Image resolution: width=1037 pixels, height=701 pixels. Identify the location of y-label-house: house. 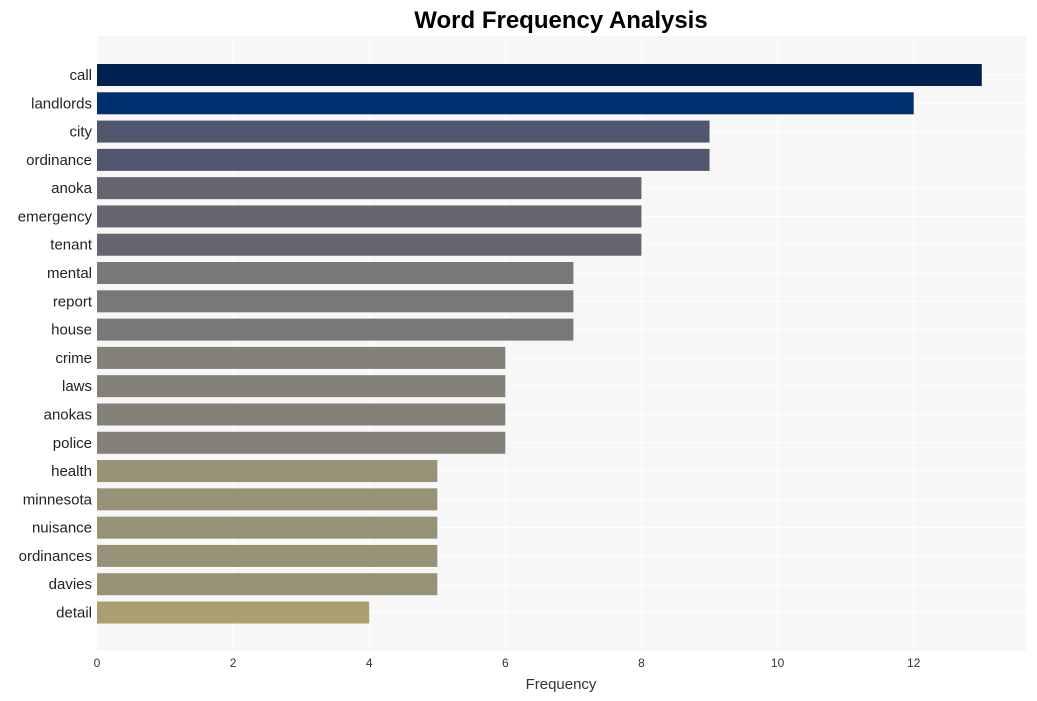
(71, 330).